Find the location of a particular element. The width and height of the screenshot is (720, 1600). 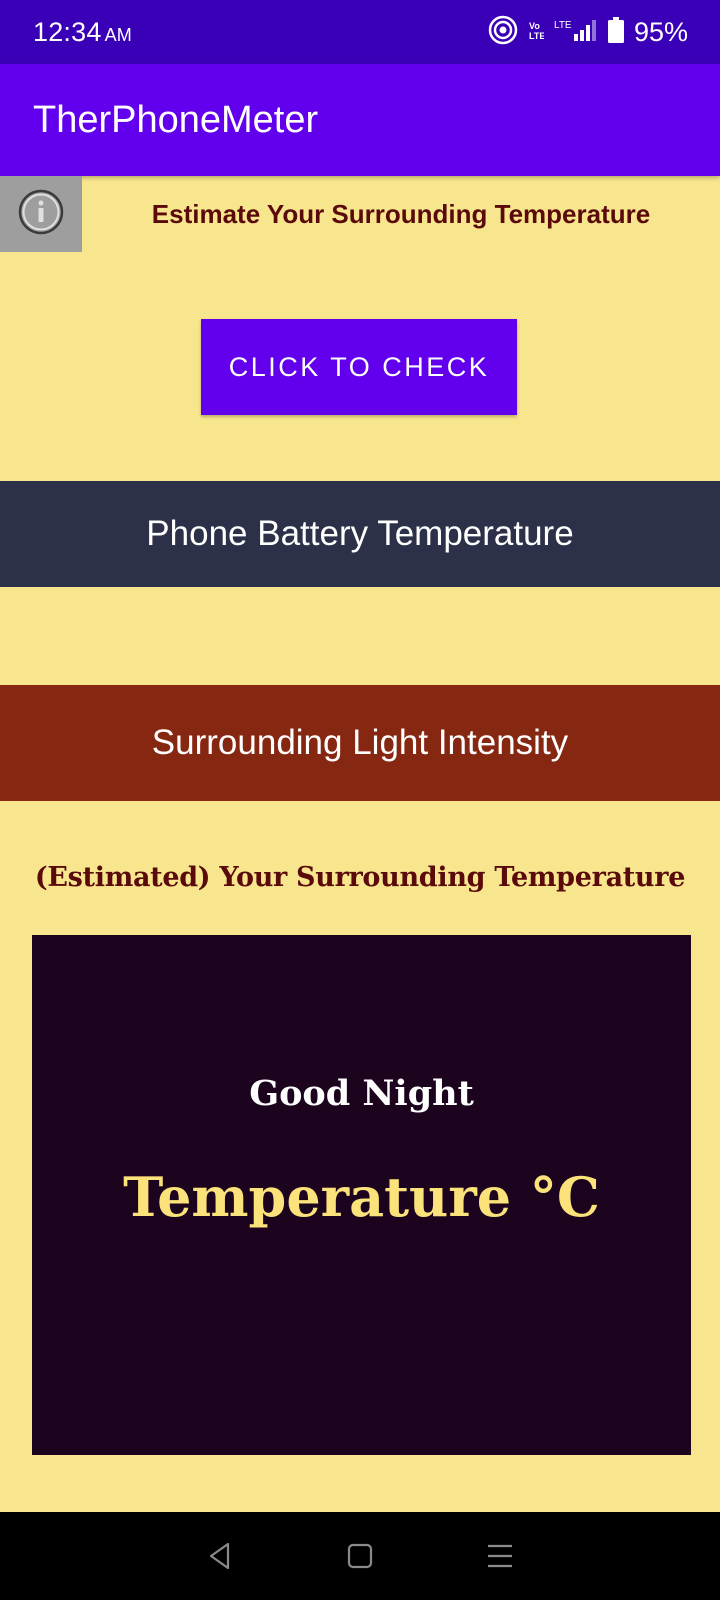

signal-icon: LTE is located at coordinates (576, 32).